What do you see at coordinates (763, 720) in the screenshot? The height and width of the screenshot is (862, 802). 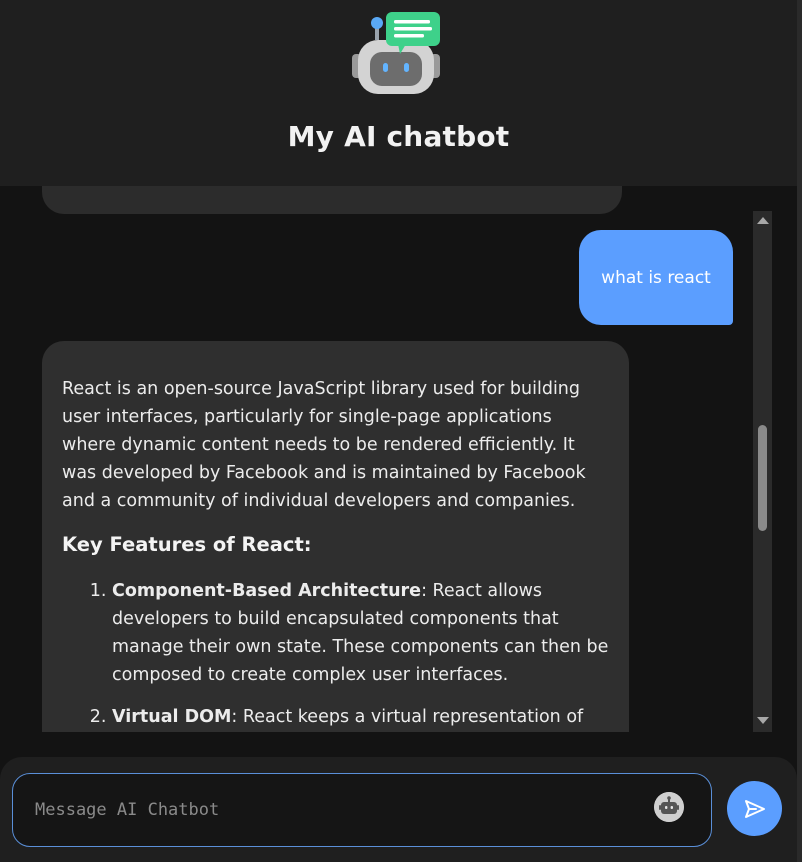 I see `scroll-down-arrow-icon` at bounding box center [763, 720].